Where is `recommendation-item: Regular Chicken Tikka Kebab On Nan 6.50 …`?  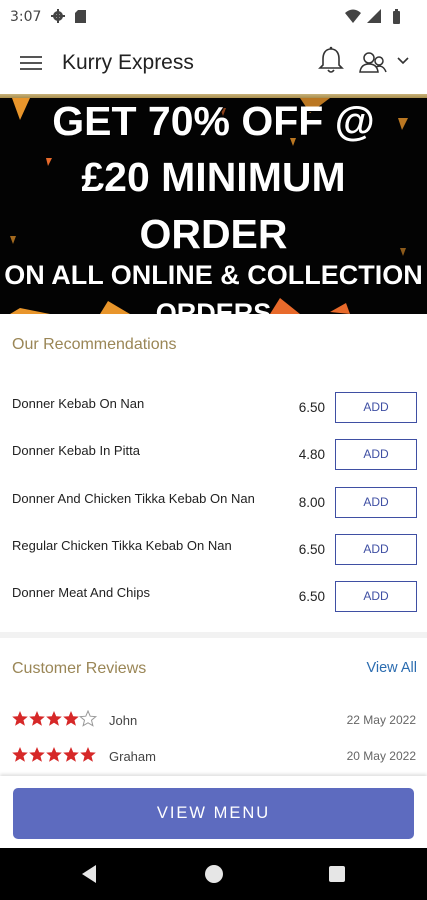
recommendation-item: Regular Chicken Tikka Kebab On Nan 6.50 … is located at coordinates (213, 557).